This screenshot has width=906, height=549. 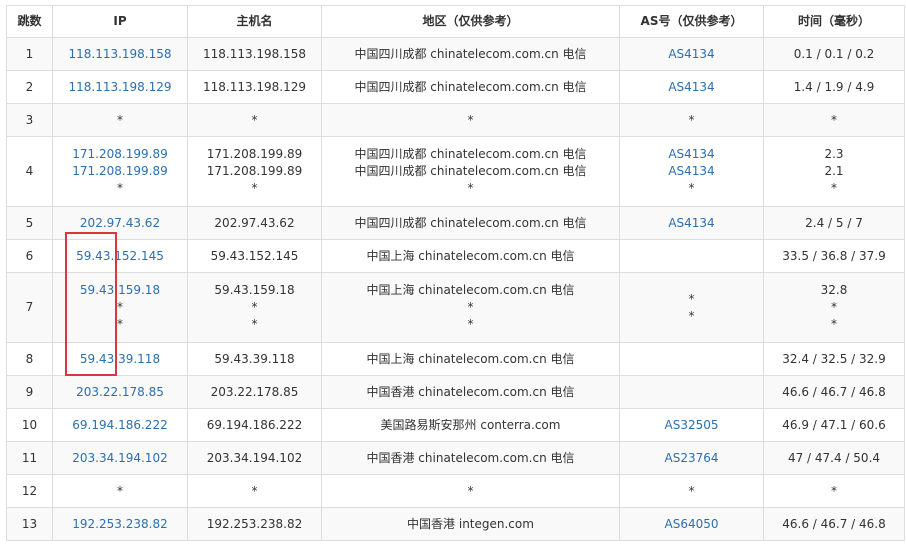 I want to click on hostname-text: 118.113.198.158, so click(x=254, y=53).